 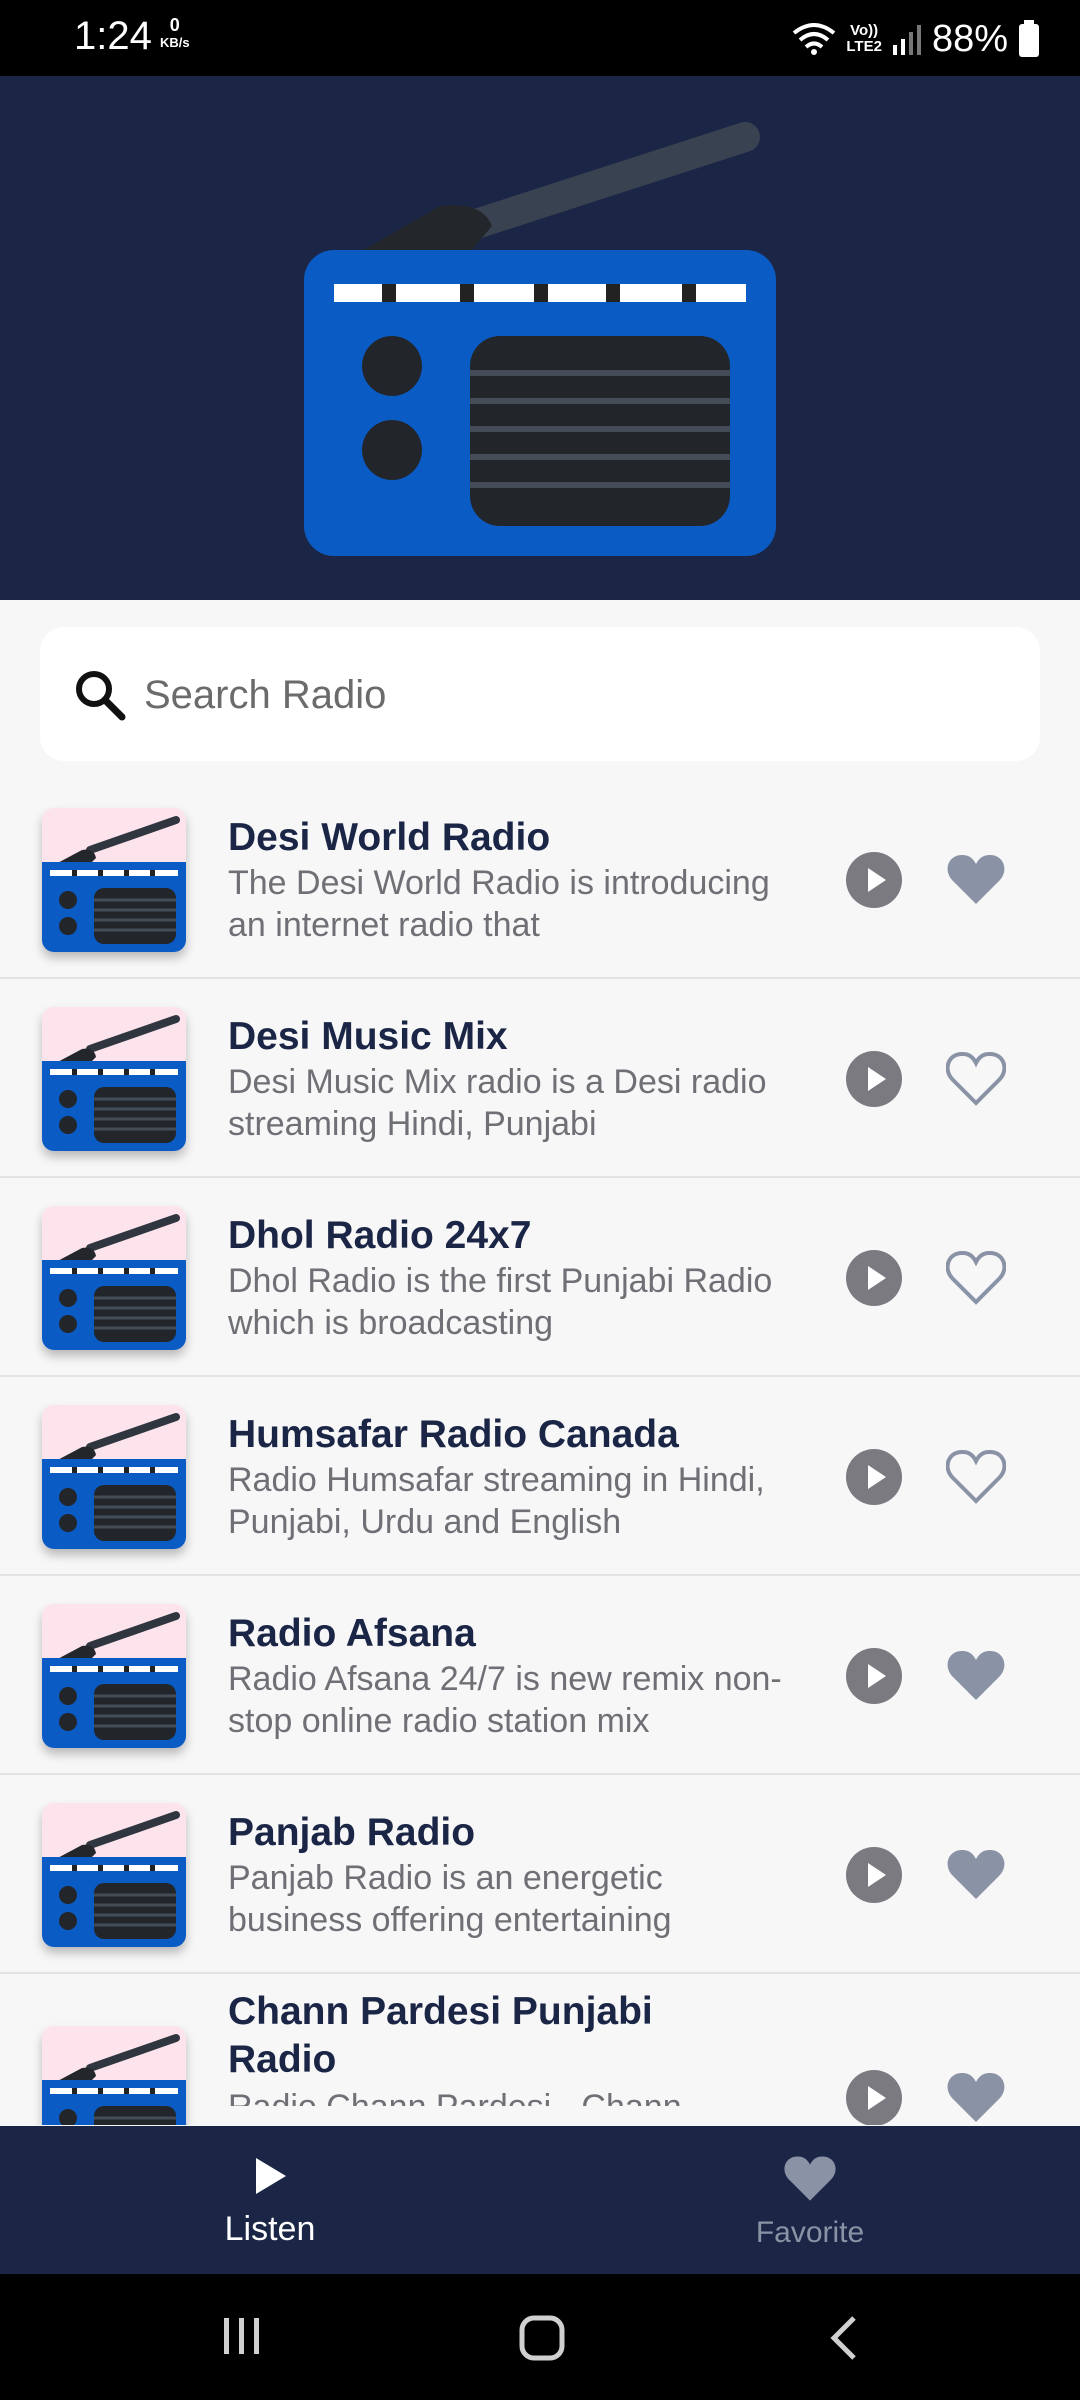 What do you see at coordinates (270, 2200) in the screenshot?
I see `tab-listen: Listen` at bounding box center [270, 2200].